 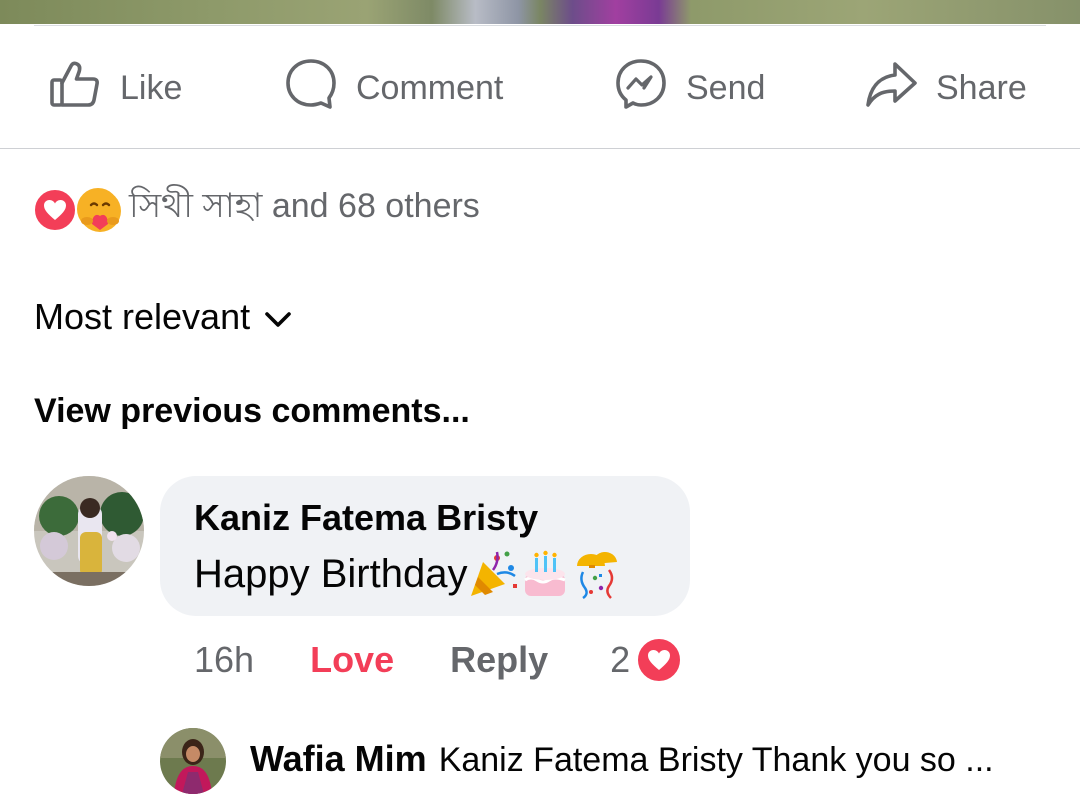 What do you see at coordinates (438, 660) in the screenshot?
I see `comment-meta: 16h Love Reply 2` at bounding box center [438, 660].